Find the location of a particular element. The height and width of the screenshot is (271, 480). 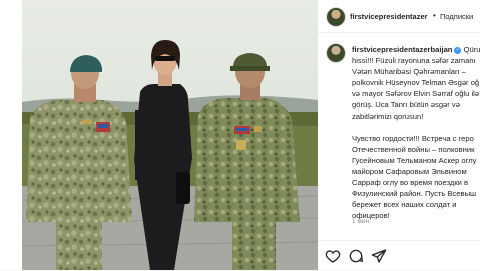

left-gutter is located at coordinates (11, 135).